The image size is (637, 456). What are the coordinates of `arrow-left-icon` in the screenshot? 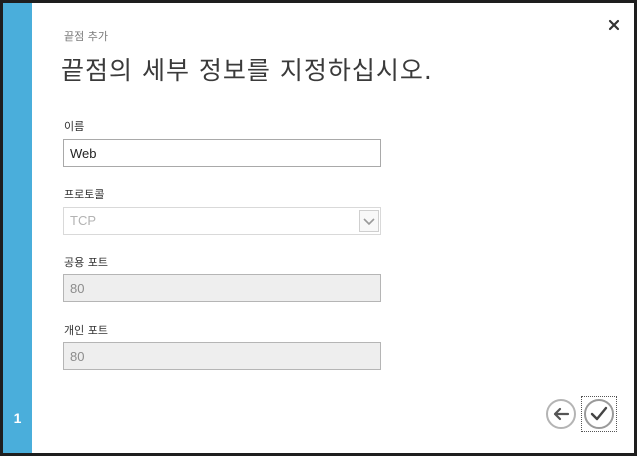 It's located at (561, 414).